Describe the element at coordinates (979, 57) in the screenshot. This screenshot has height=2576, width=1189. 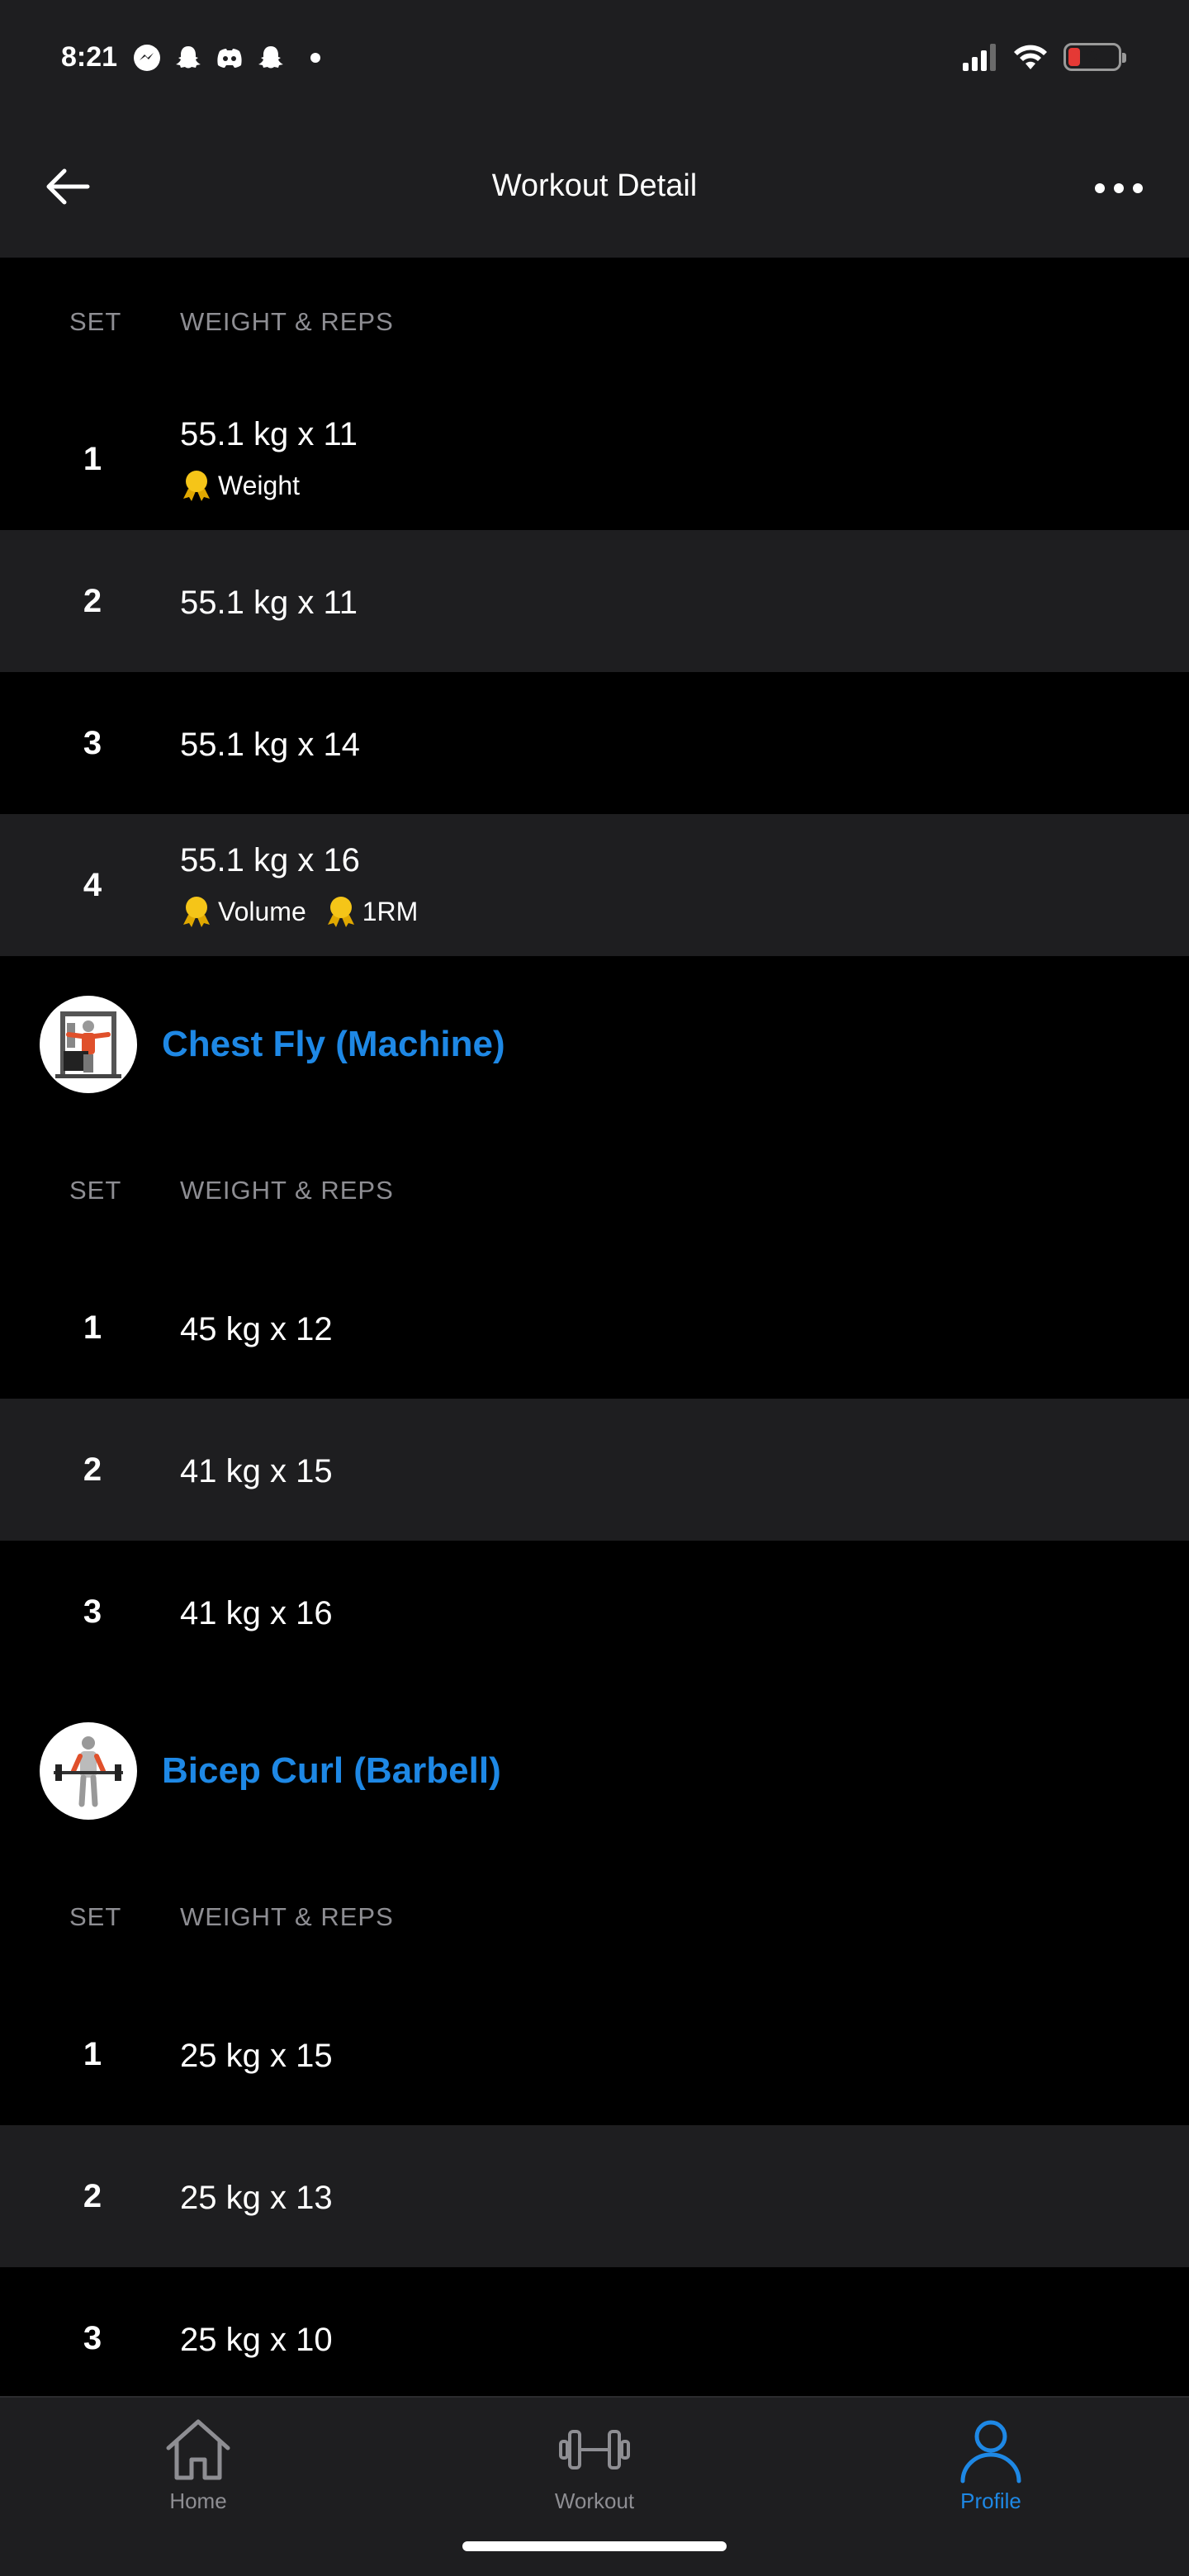
I see `signal-icon` at that location.